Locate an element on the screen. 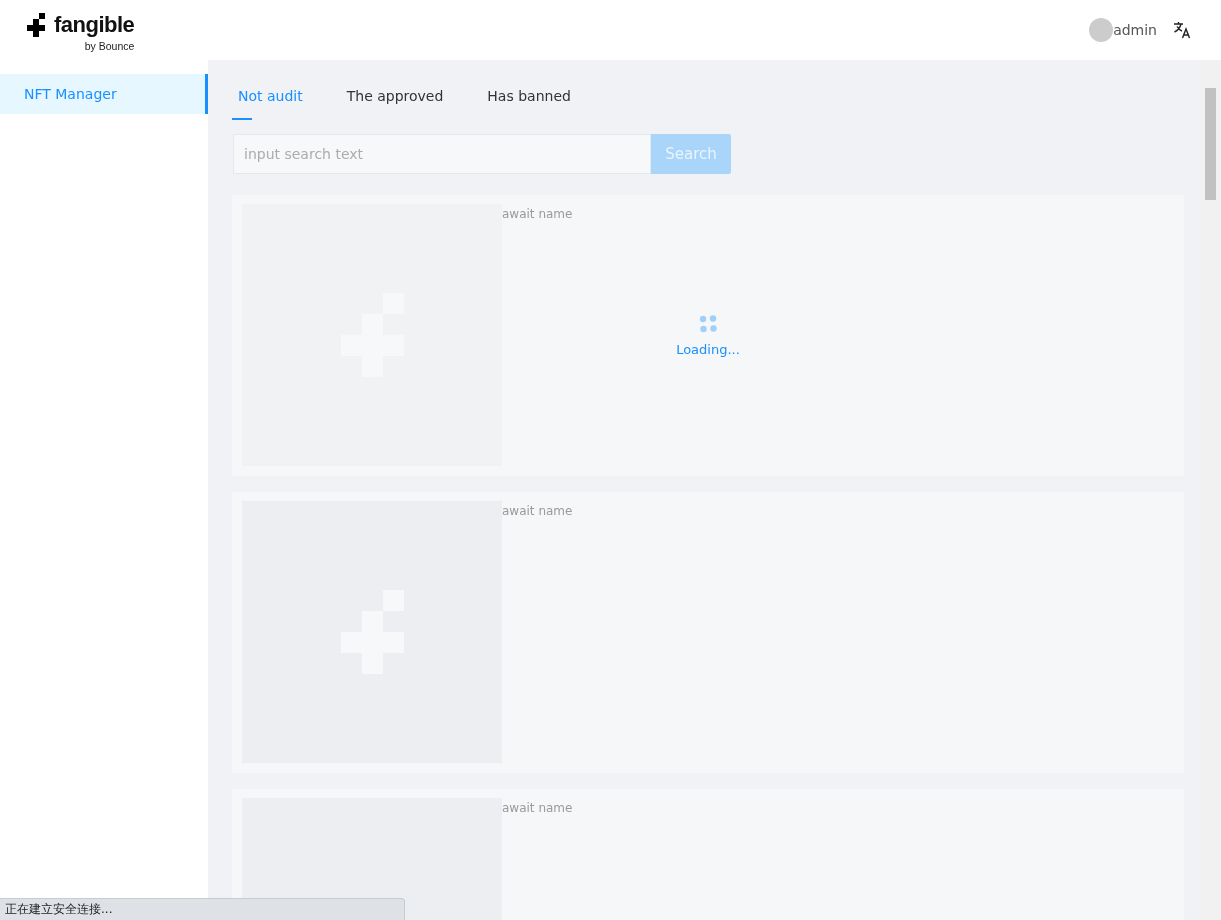 The width and height of the screenshot is (1221, 920). brand-name: fangible is located at coordinates (94, 25).